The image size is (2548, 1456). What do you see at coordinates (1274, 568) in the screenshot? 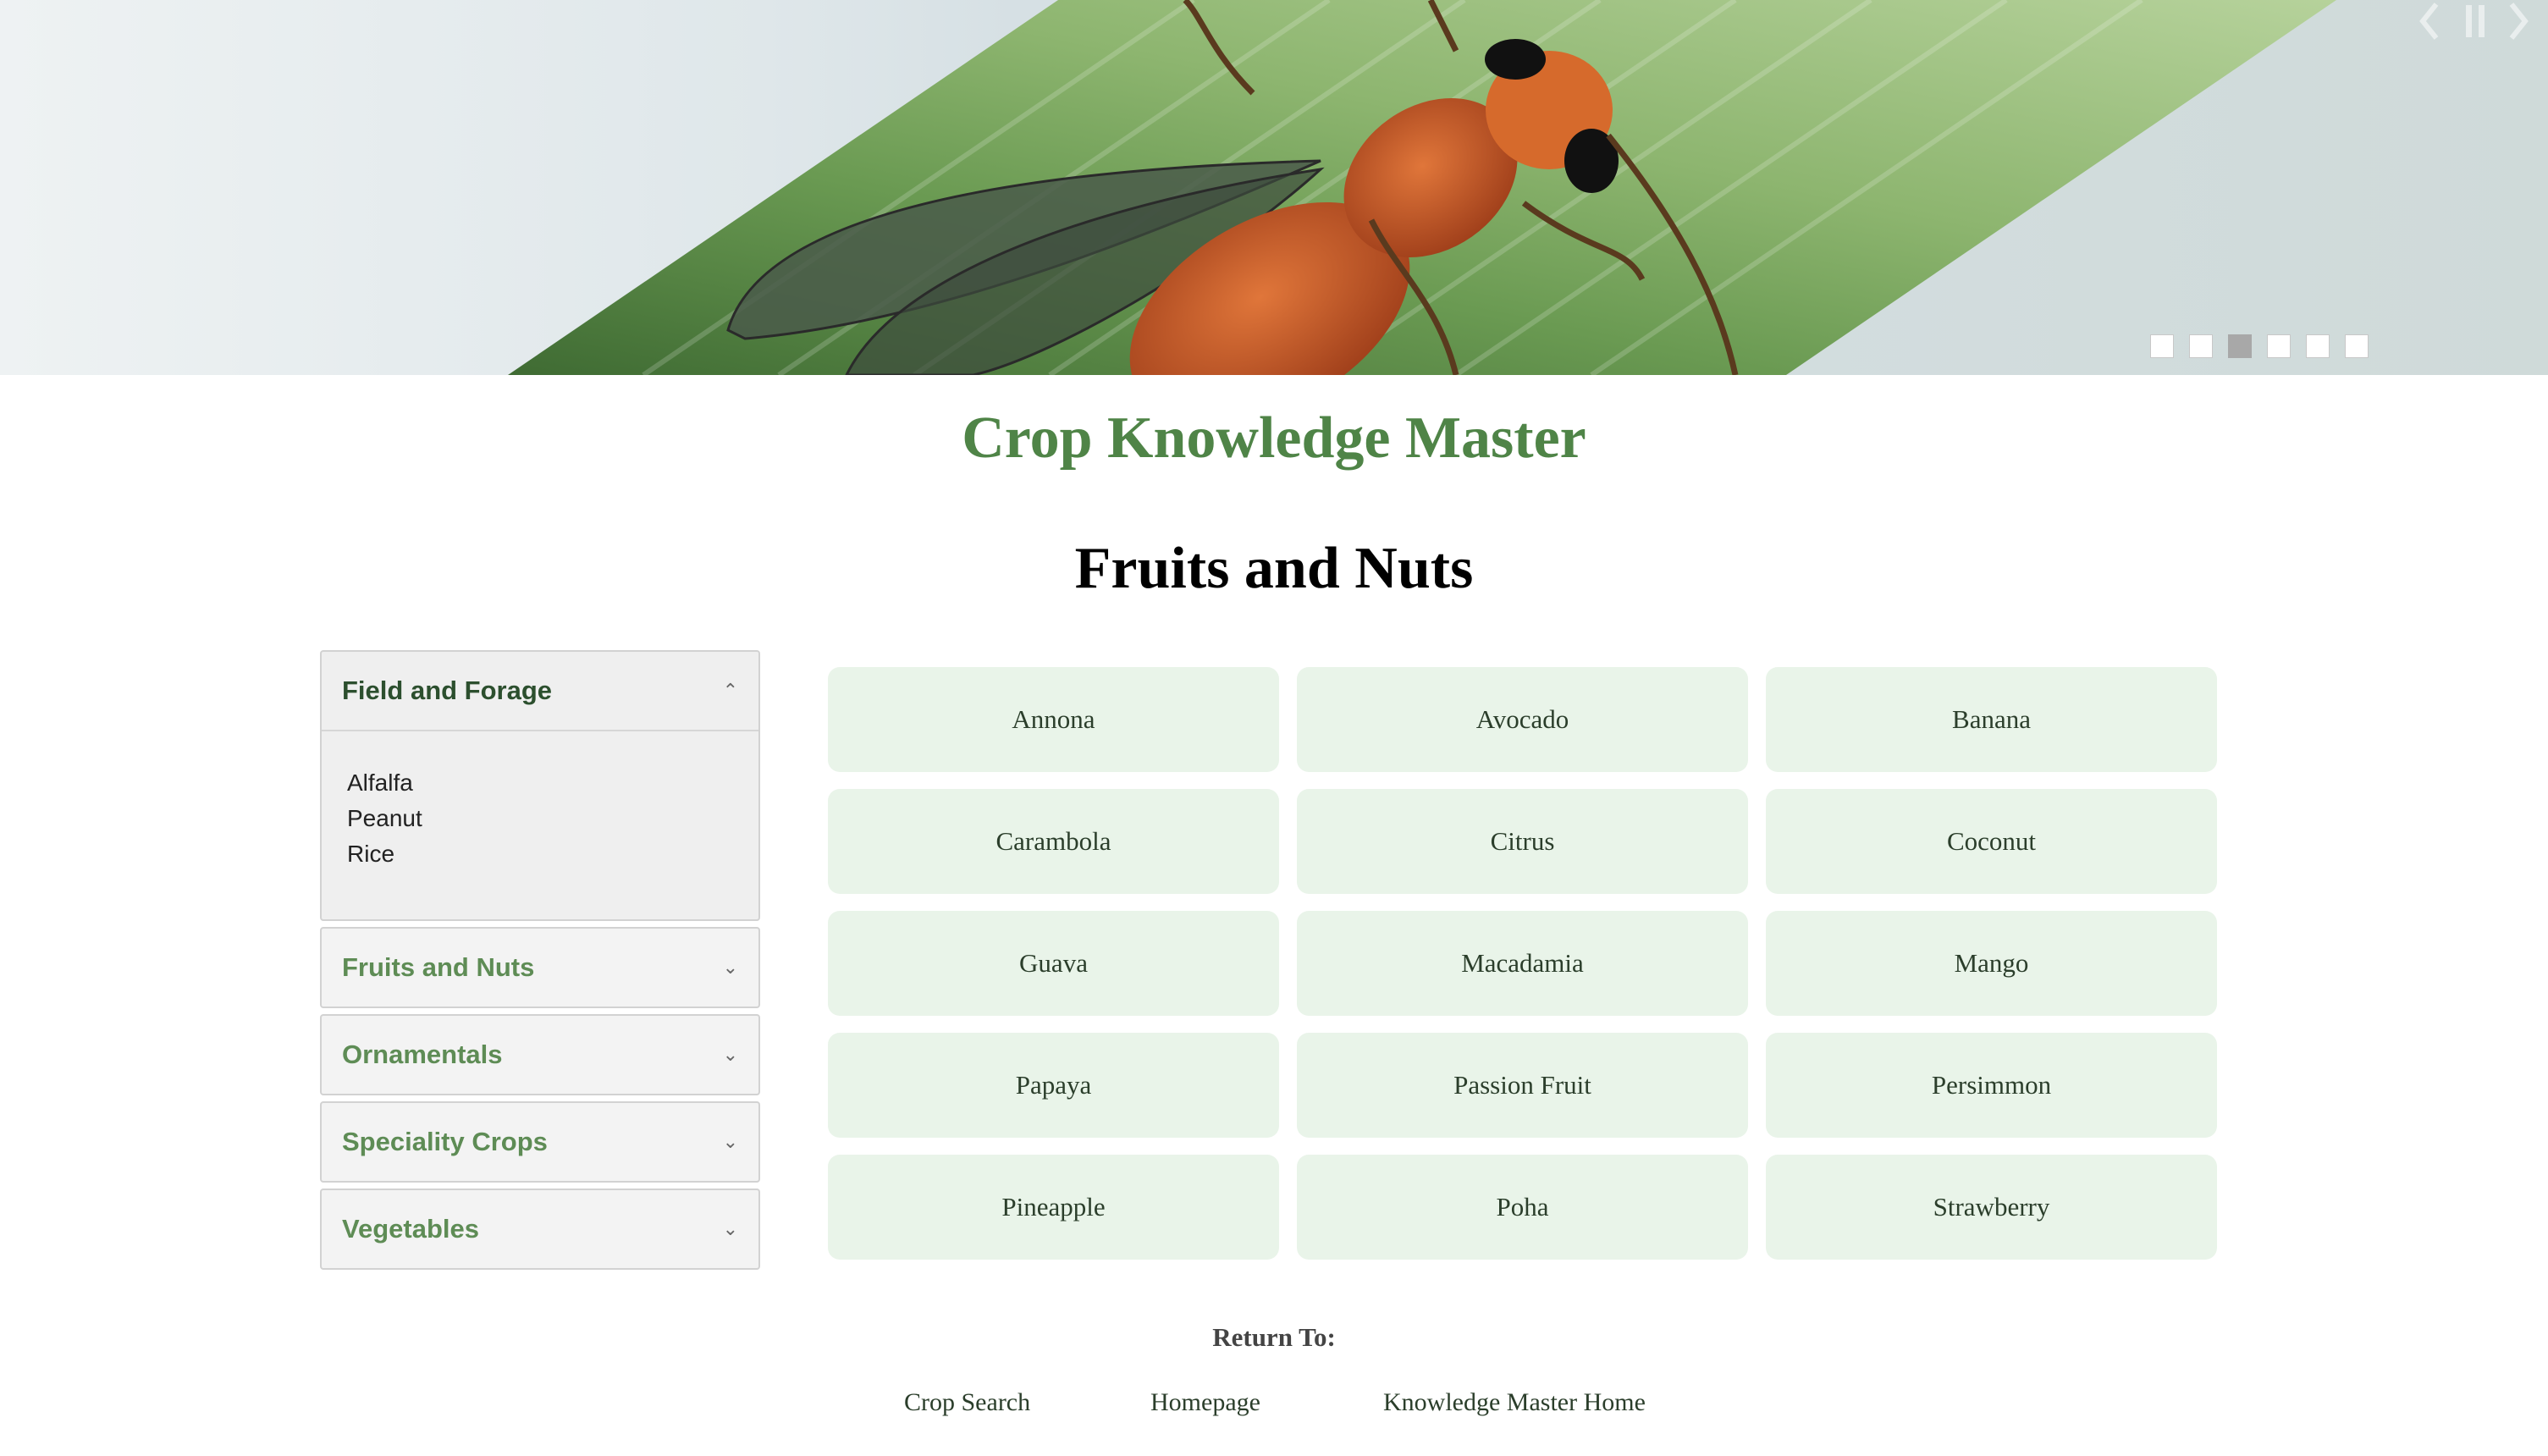
I see `page-title: Fruits and Nuts` at bounding box center [1274, 568].